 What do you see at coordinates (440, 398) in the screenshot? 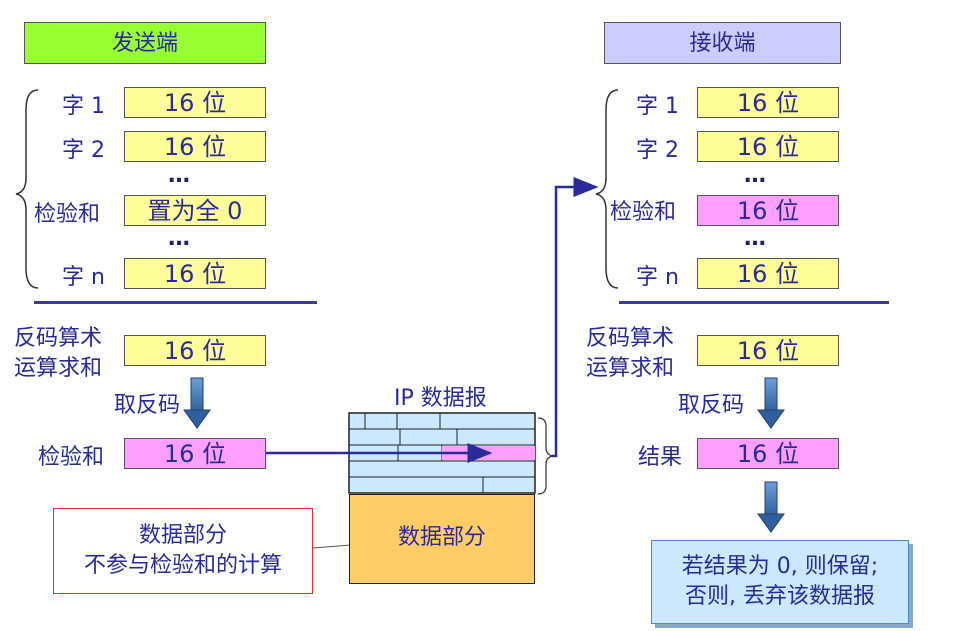
I see `datagram-title: IP 数据报` at bounding box center [440, 398].